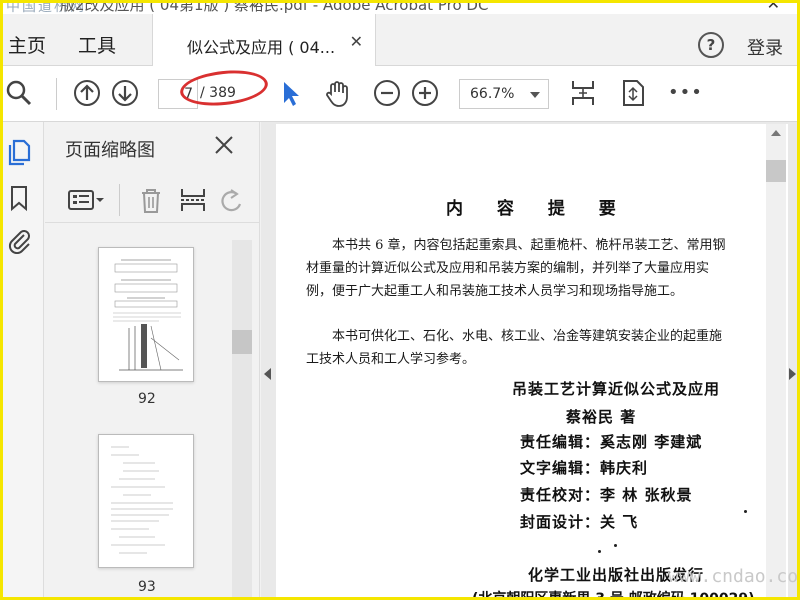 This screenshot has width=800, height=600. Describe the element at coordinates (425, 93) in the screenshot. I see `zoom-in-icon` at that location.